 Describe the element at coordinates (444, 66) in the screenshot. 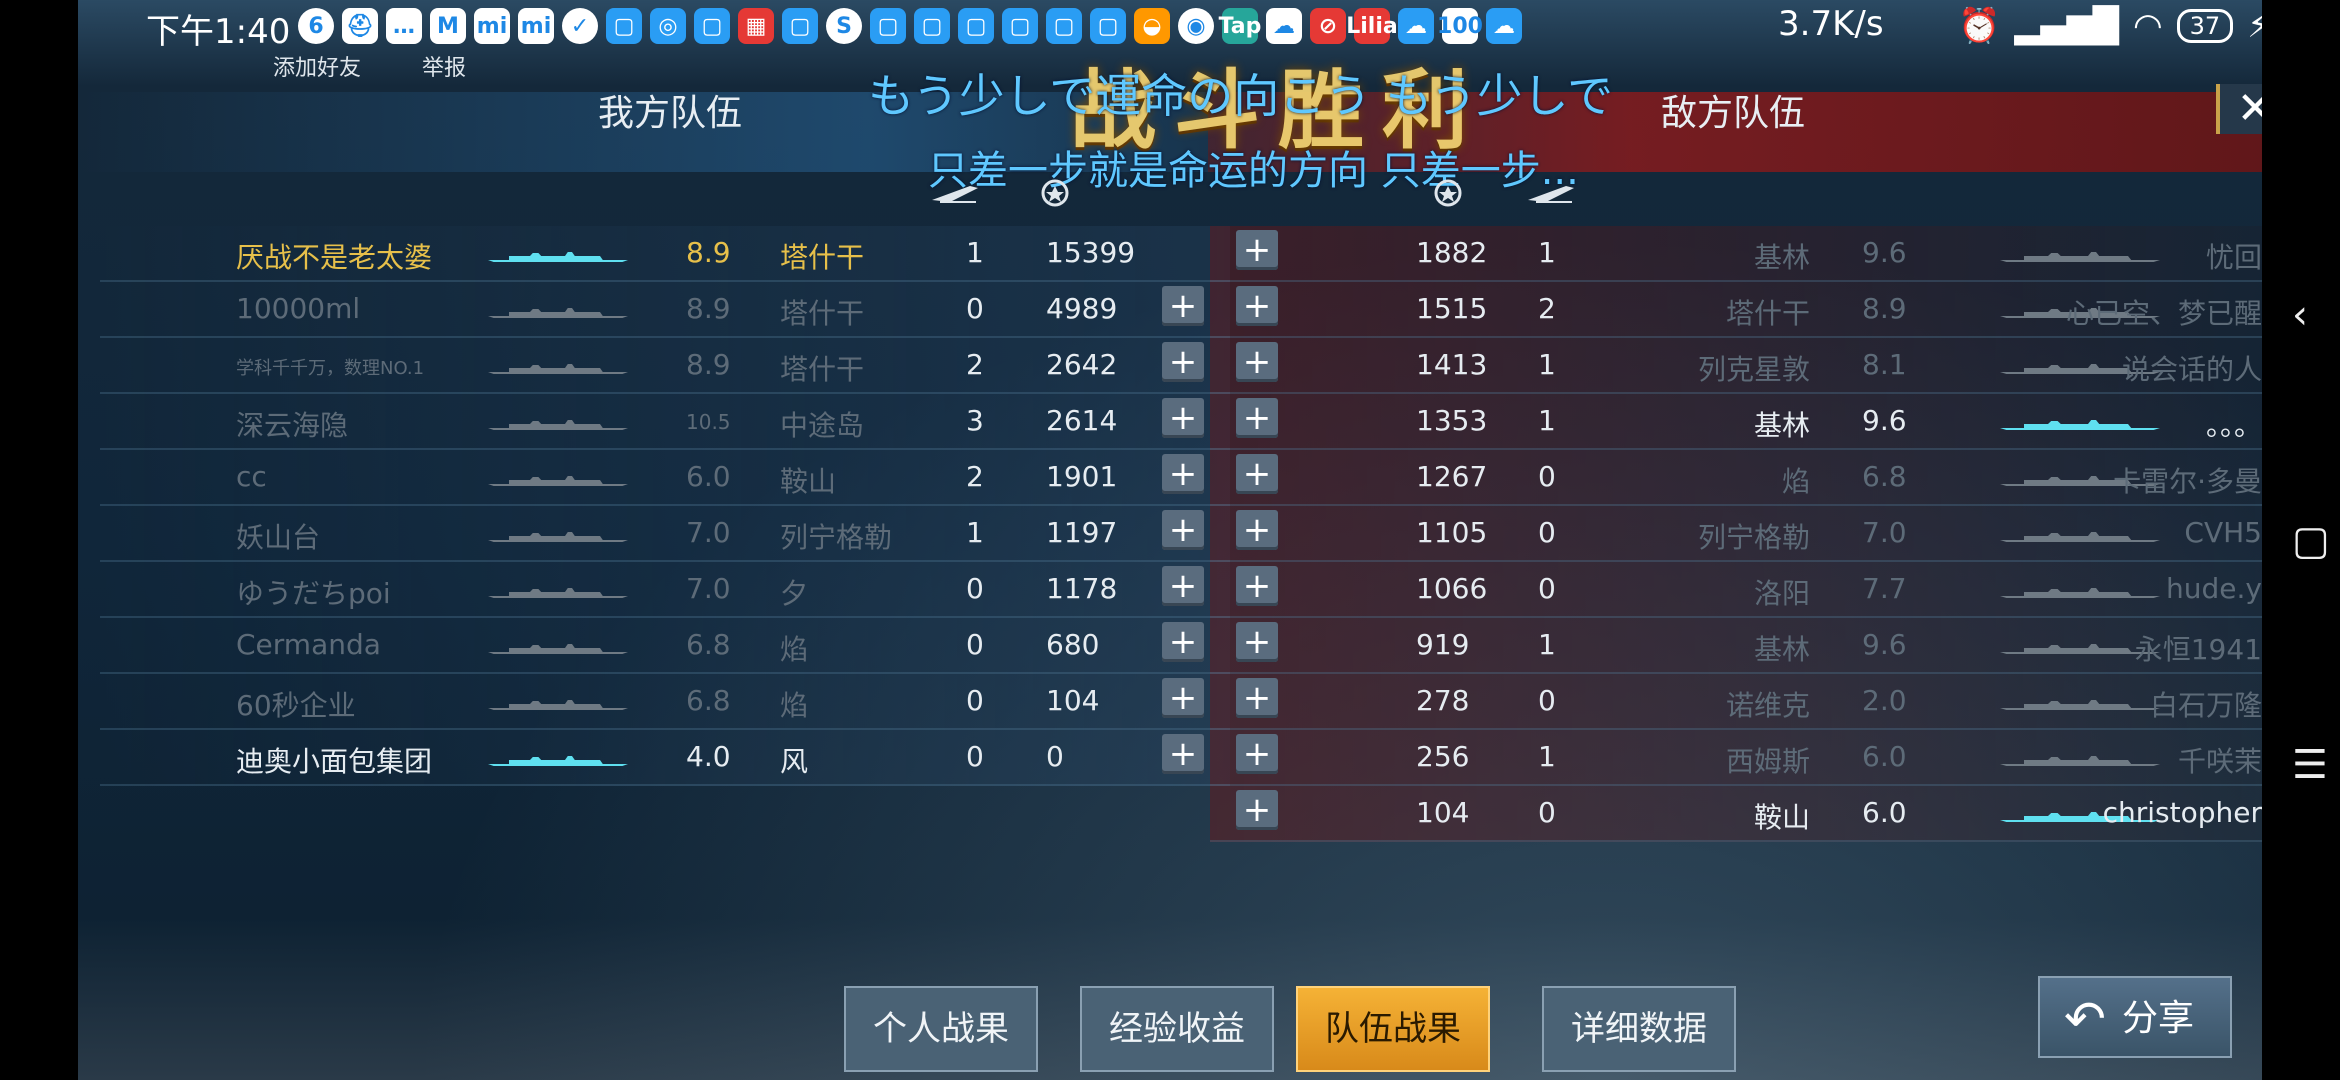

I see `report-link: 举报` at that location.